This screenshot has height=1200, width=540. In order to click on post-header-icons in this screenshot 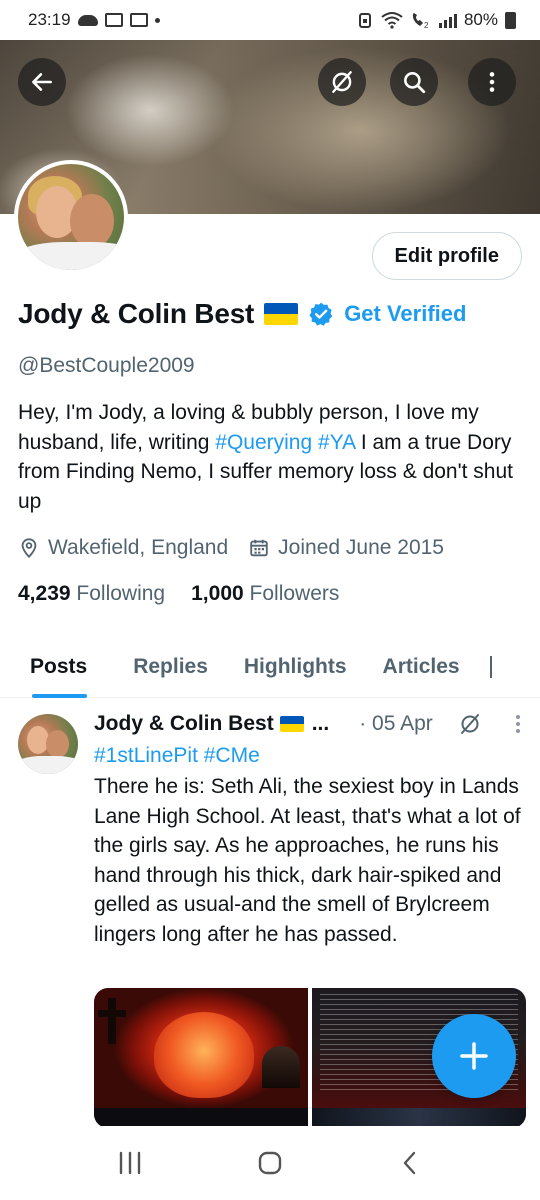, I will do `click(493, 724)`.